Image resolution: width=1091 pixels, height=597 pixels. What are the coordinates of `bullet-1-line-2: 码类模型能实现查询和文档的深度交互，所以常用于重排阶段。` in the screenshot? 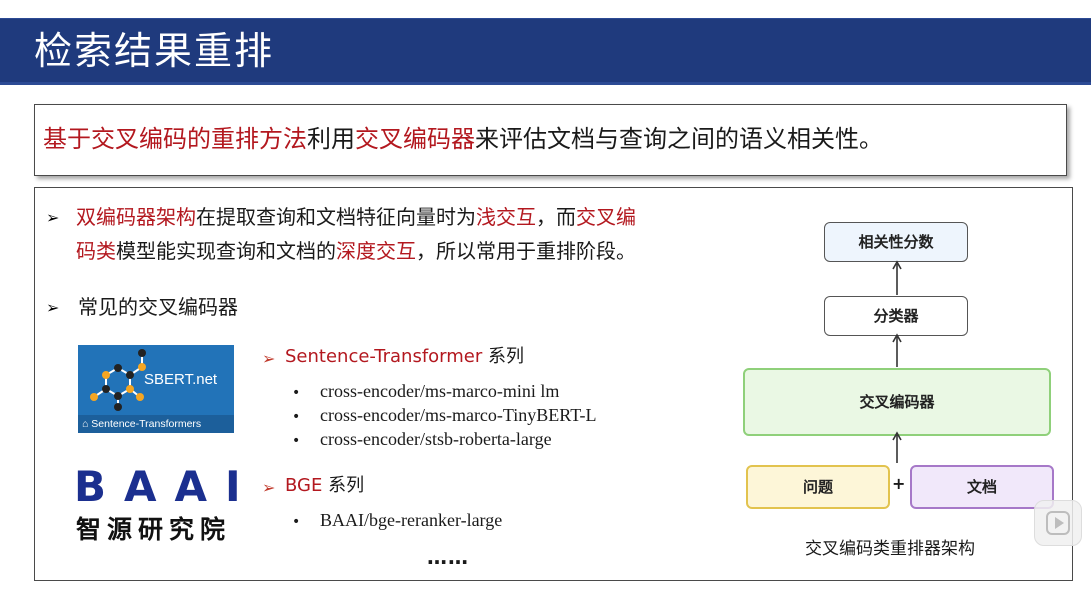 It's located at (356, 251).